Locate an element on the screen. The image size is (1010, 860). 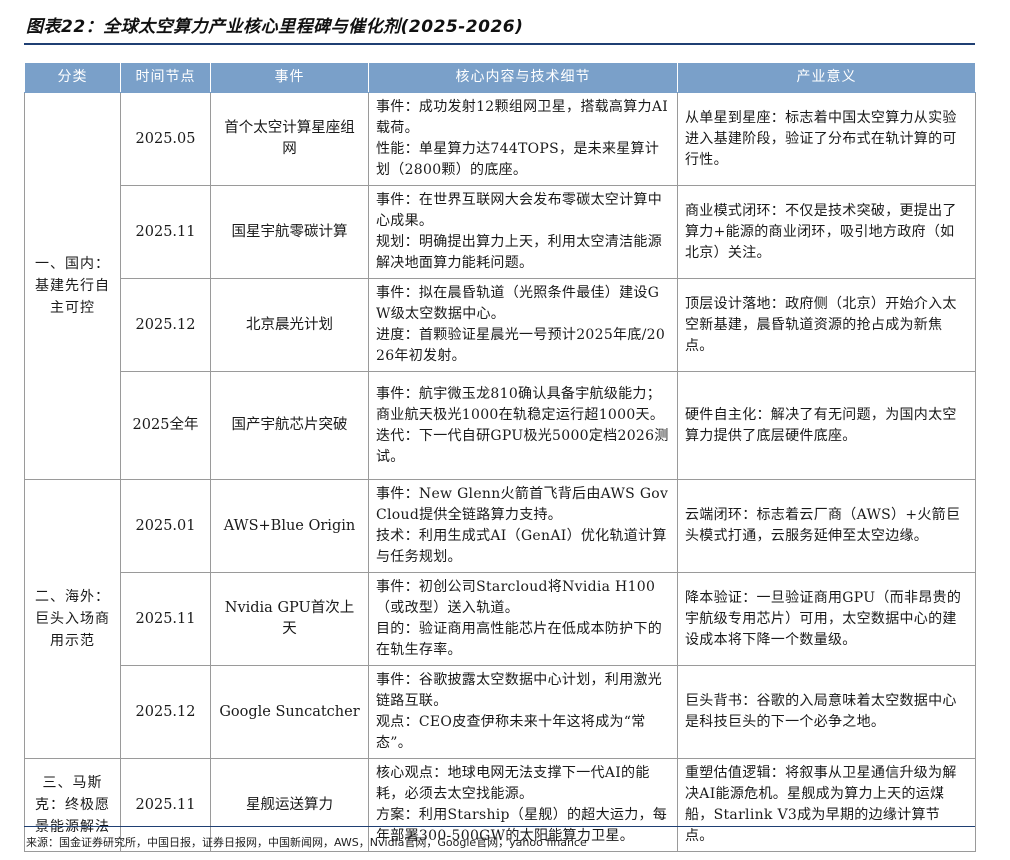
content-line: 规划：明确提出算力上天，利用太空清洁能源解决地面算力能耗问题。 is located at coordinates (519, 252).